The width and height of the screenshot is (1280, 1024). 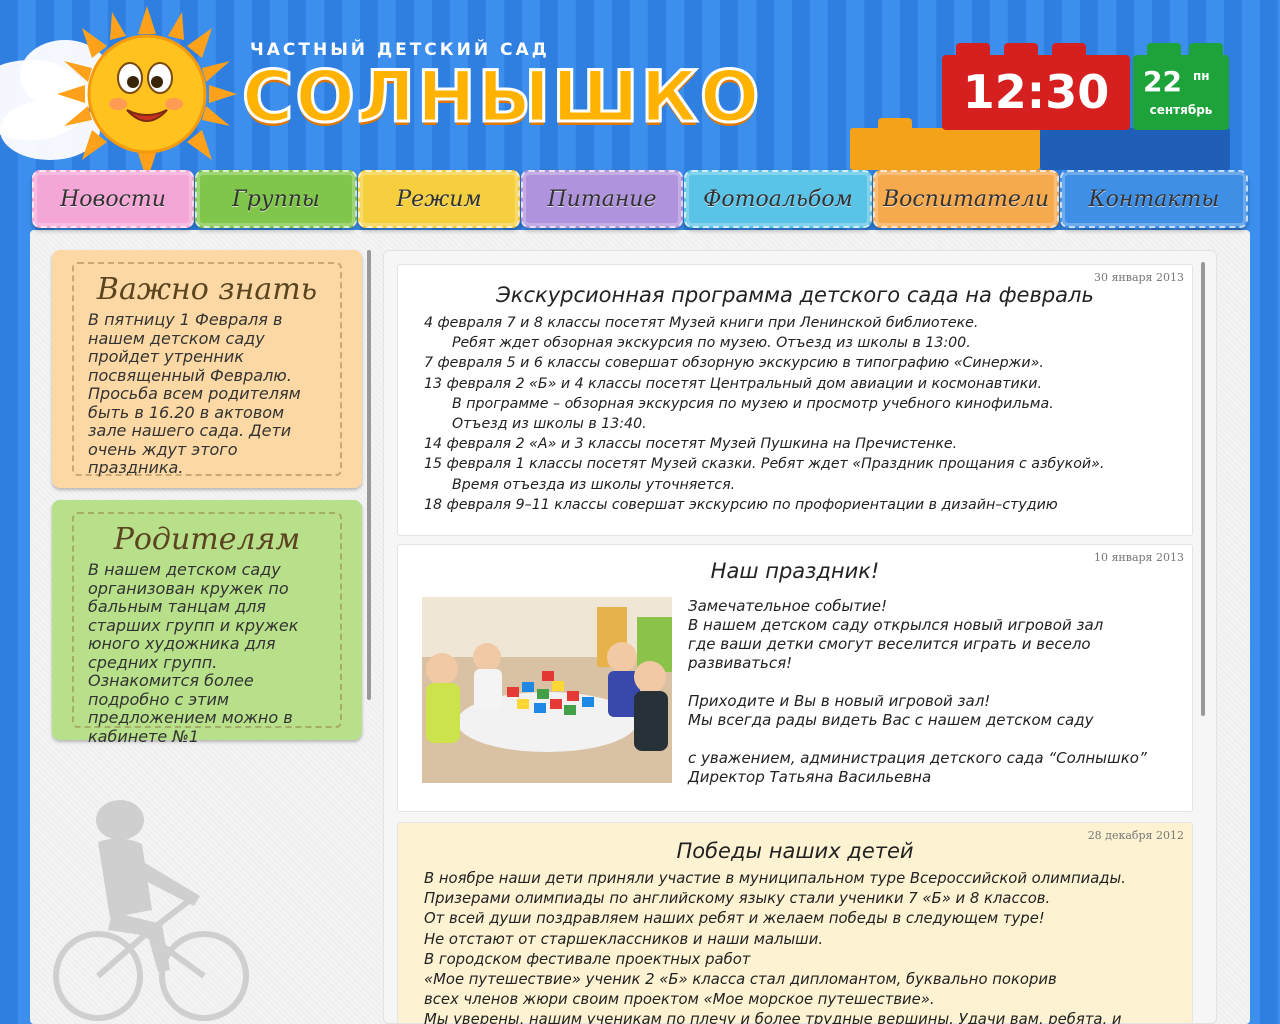 What do you see at coordinates (1036, 92) in the screenshot?
I see `clock-time: 12:30` at bounding box center [1036, 92].